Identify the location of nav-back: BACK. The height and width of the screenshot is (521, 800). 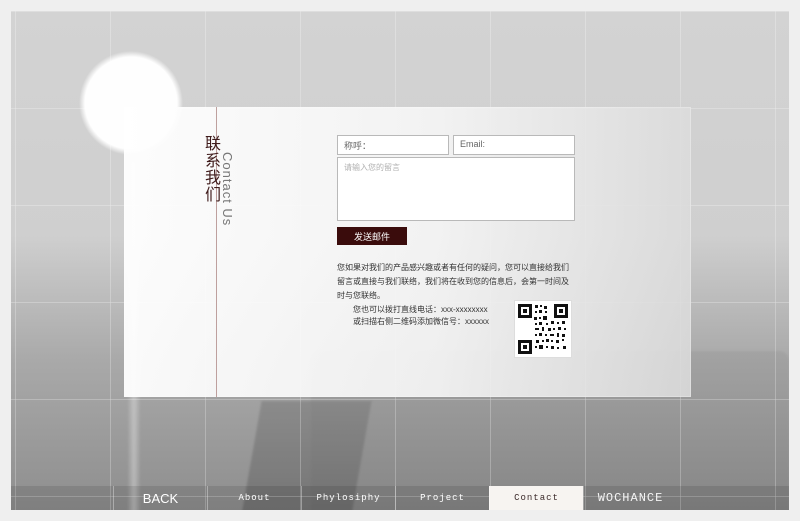
(160, 498).